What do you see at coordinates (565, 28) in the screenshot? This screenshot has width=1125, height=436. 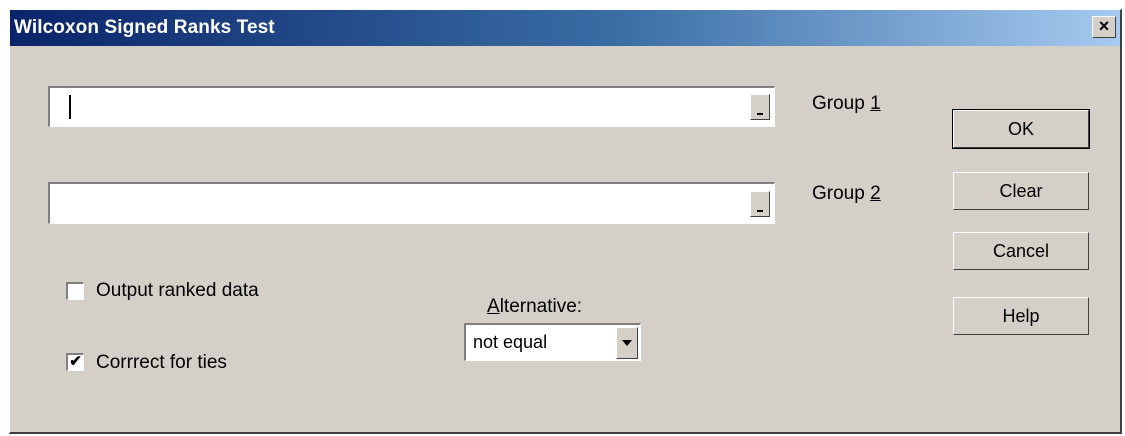 I see `title-bar: Wilcoxon Signed Ranks Test ×` at bounding box center [565, 28].